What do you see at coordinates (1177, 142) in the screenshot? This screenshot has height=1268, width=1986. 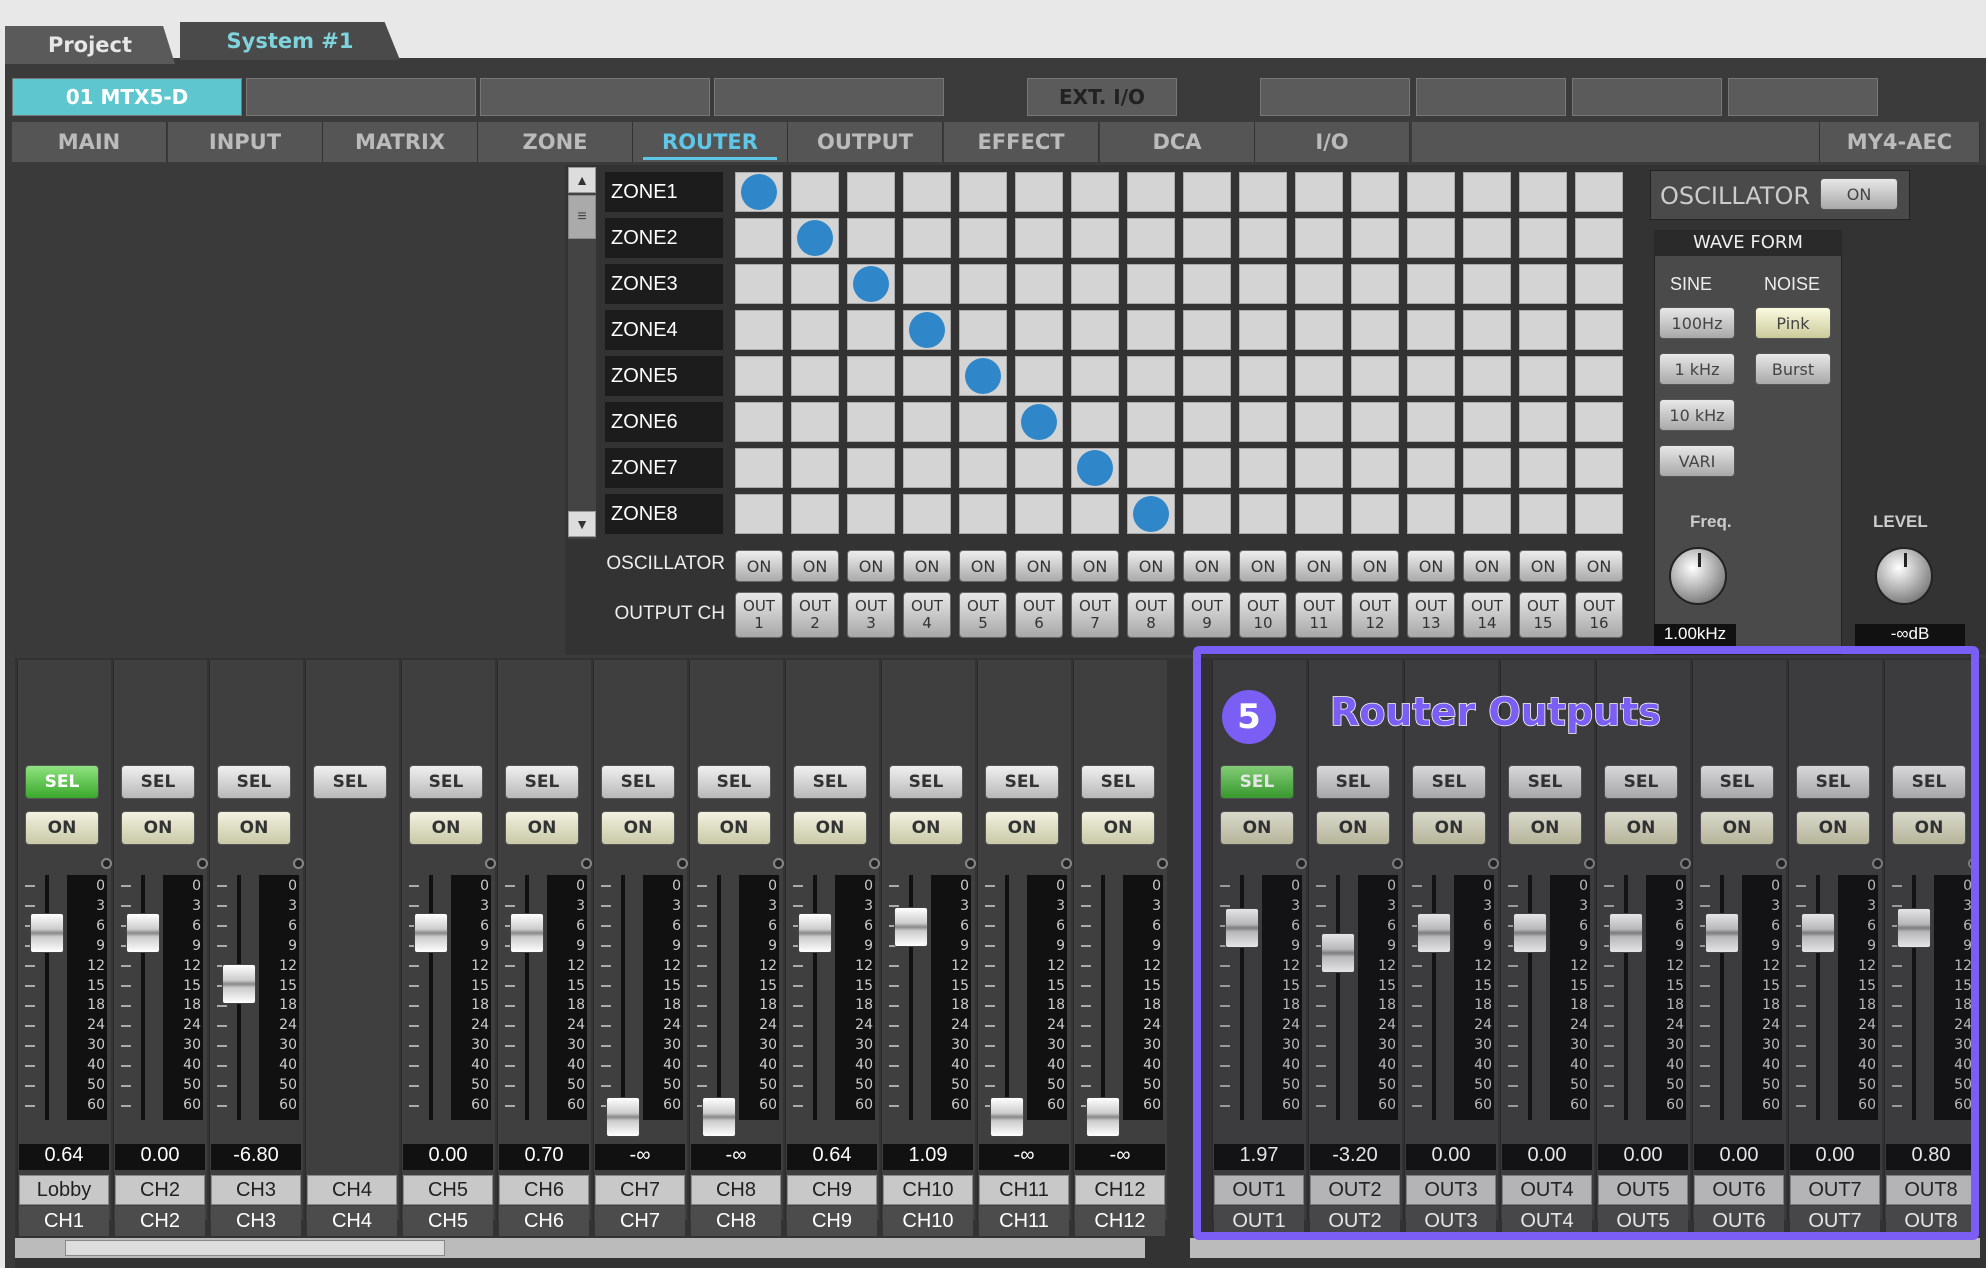 I see `tab-dca: DCA` at bounding box center [1177, 142].